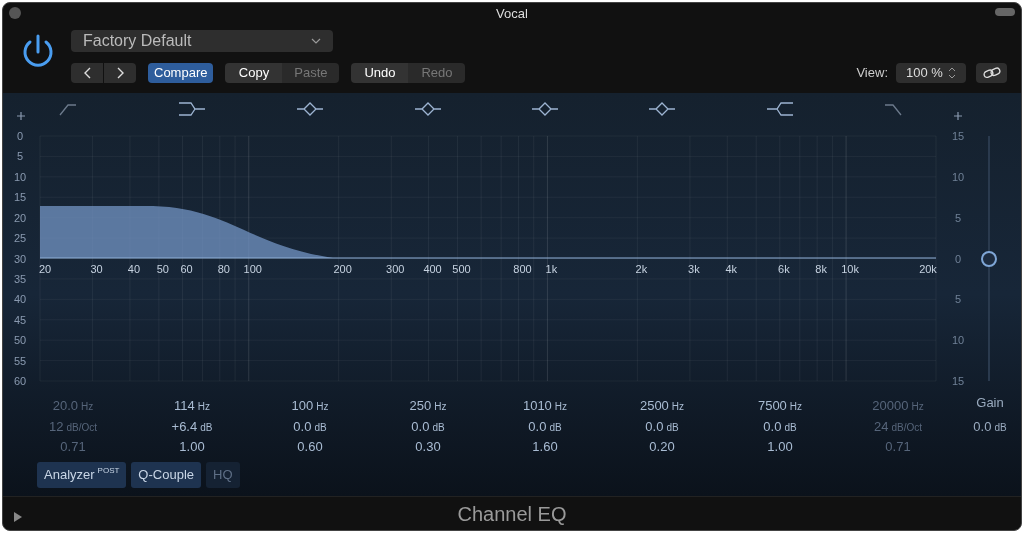  Describe the element at coordinates (20, 258) in the screenshot. I see `db-scale-label: 30` at that location.